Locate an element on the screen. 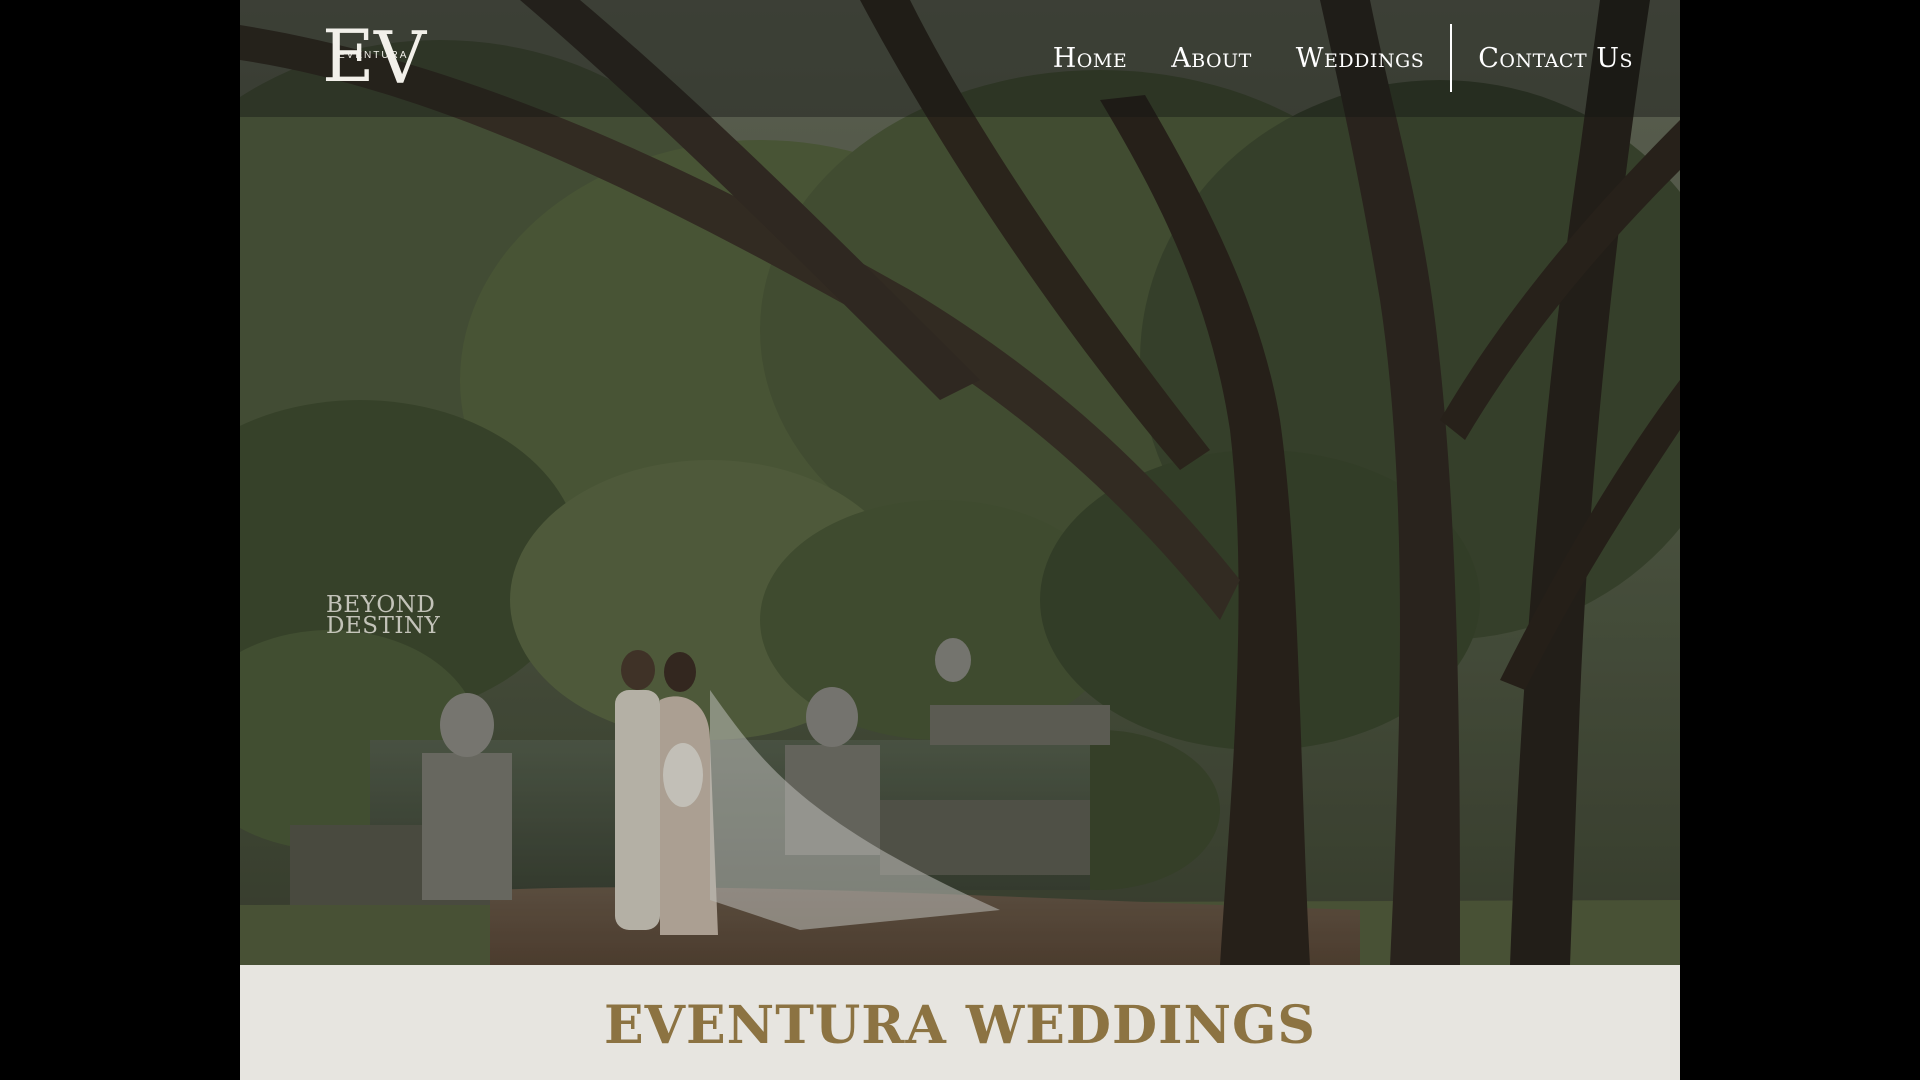  title-section: EVENTURA WEDDINGS is located at coordinates (960, 1022).